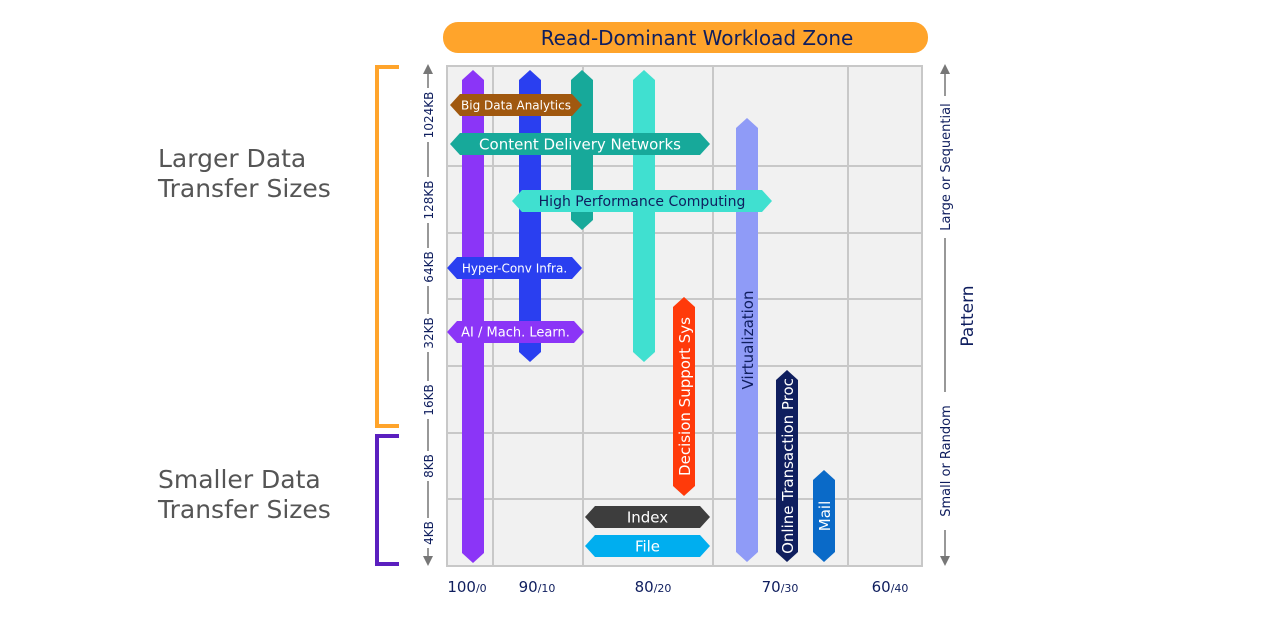 The width and height of the screenshot is (1280, 626). Describe the element at coordinates (644, 216) in the screenshot. I see `bar-hpc-vertical` at that location.